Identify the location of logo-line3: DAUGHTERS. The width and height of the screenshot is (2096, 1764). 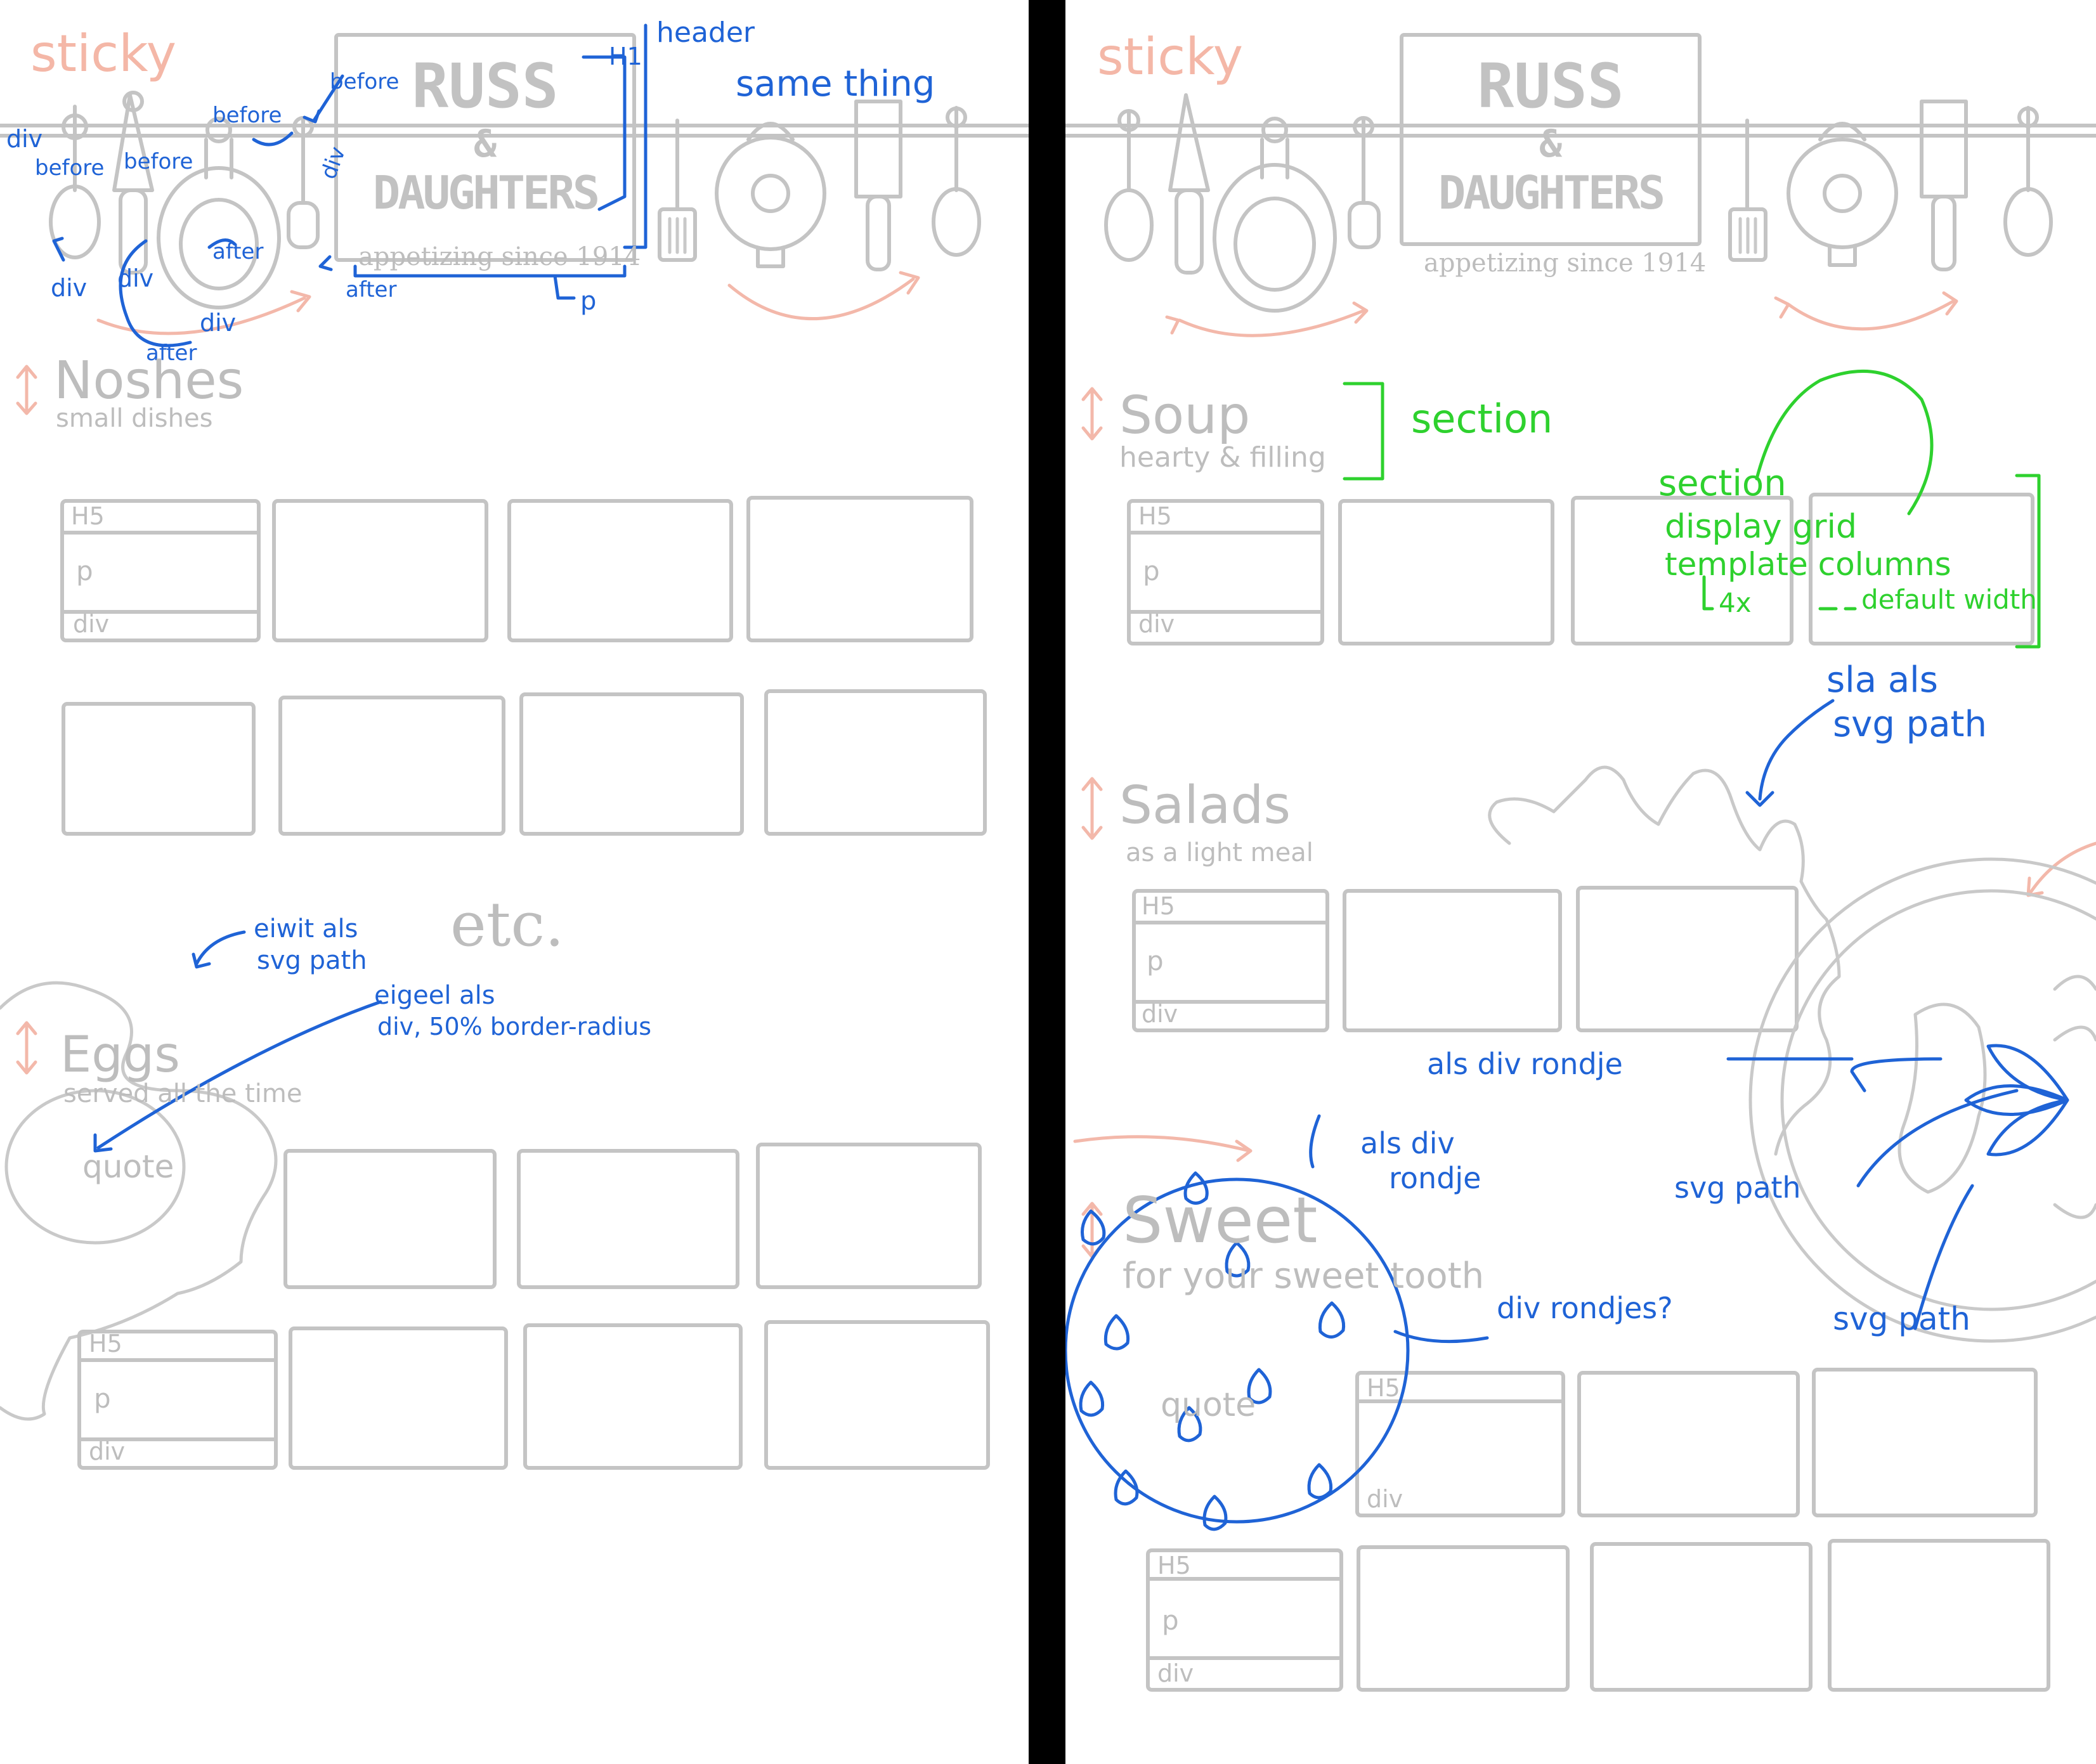
(1552, 192).